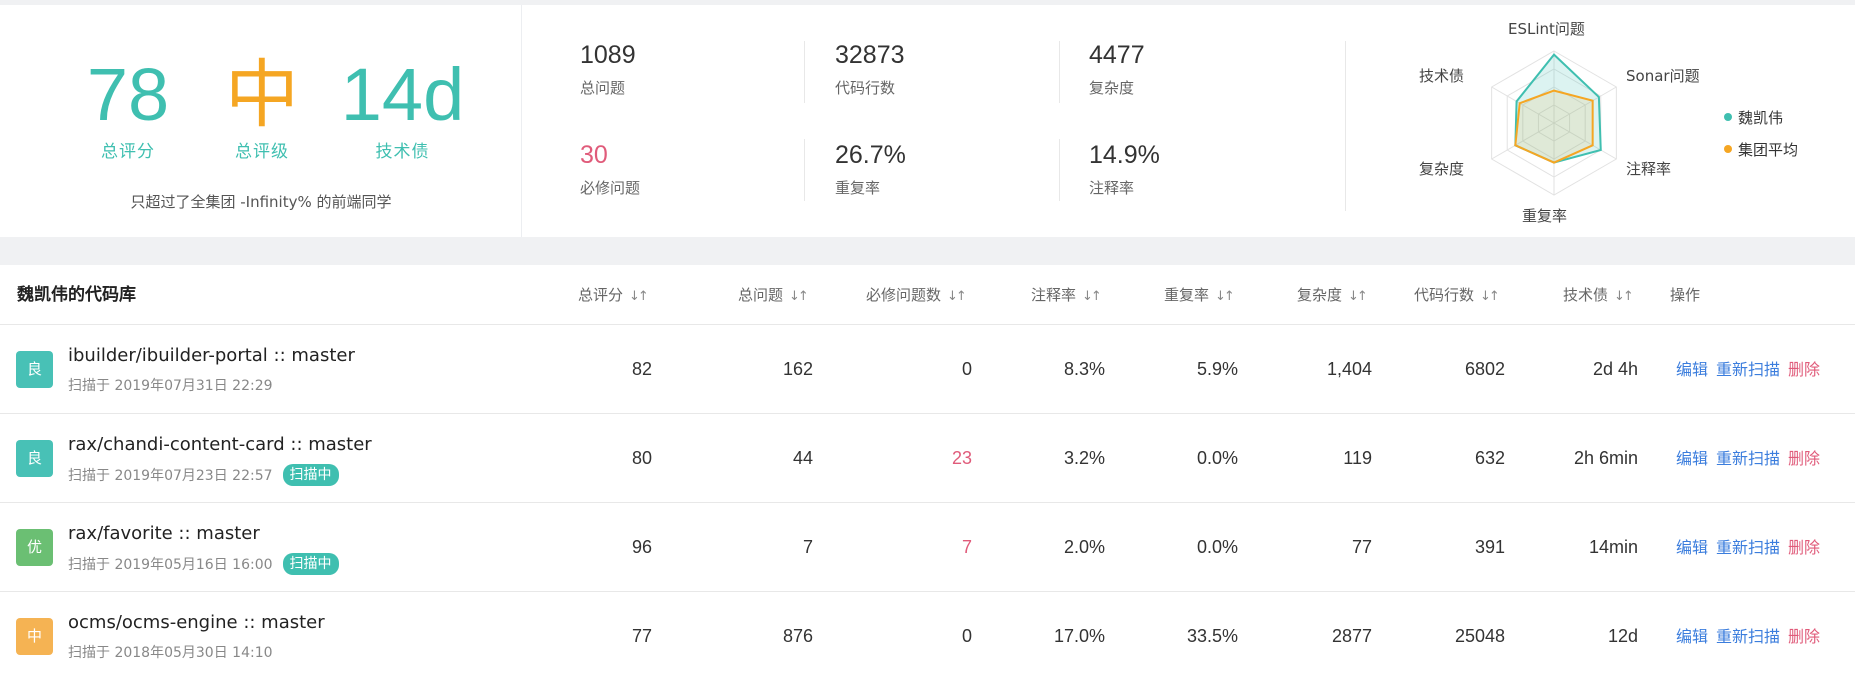  Describe the element at coordinates (1685, 295) in the screenshot. I see `col-header-actions: 操作` at that location.